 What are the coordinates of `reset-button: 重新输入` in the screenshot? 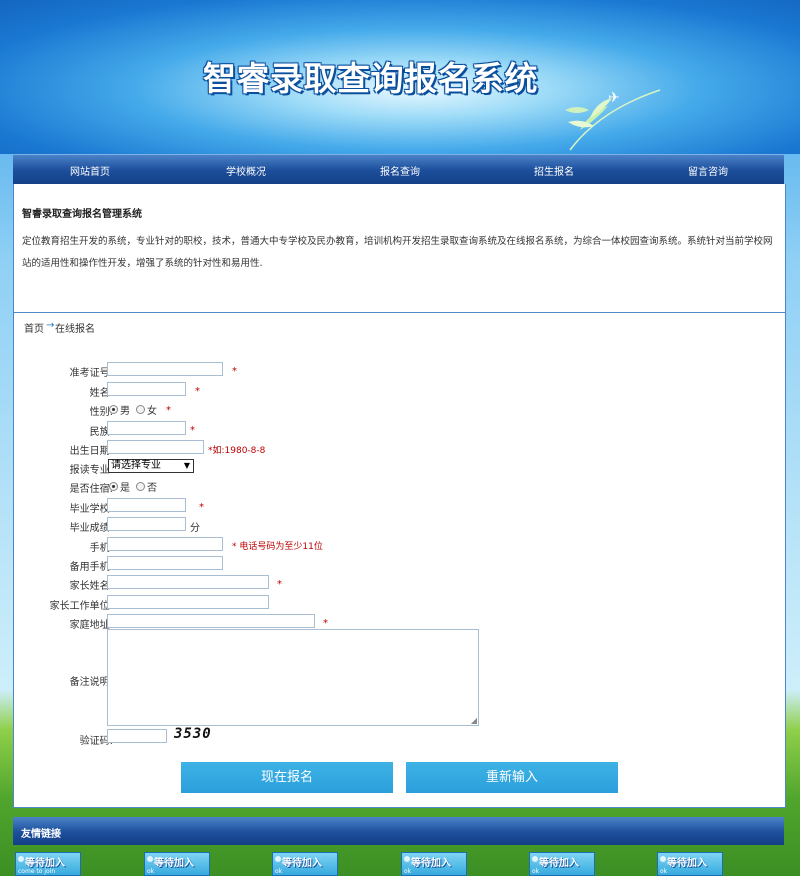 It's located at (512, 777).